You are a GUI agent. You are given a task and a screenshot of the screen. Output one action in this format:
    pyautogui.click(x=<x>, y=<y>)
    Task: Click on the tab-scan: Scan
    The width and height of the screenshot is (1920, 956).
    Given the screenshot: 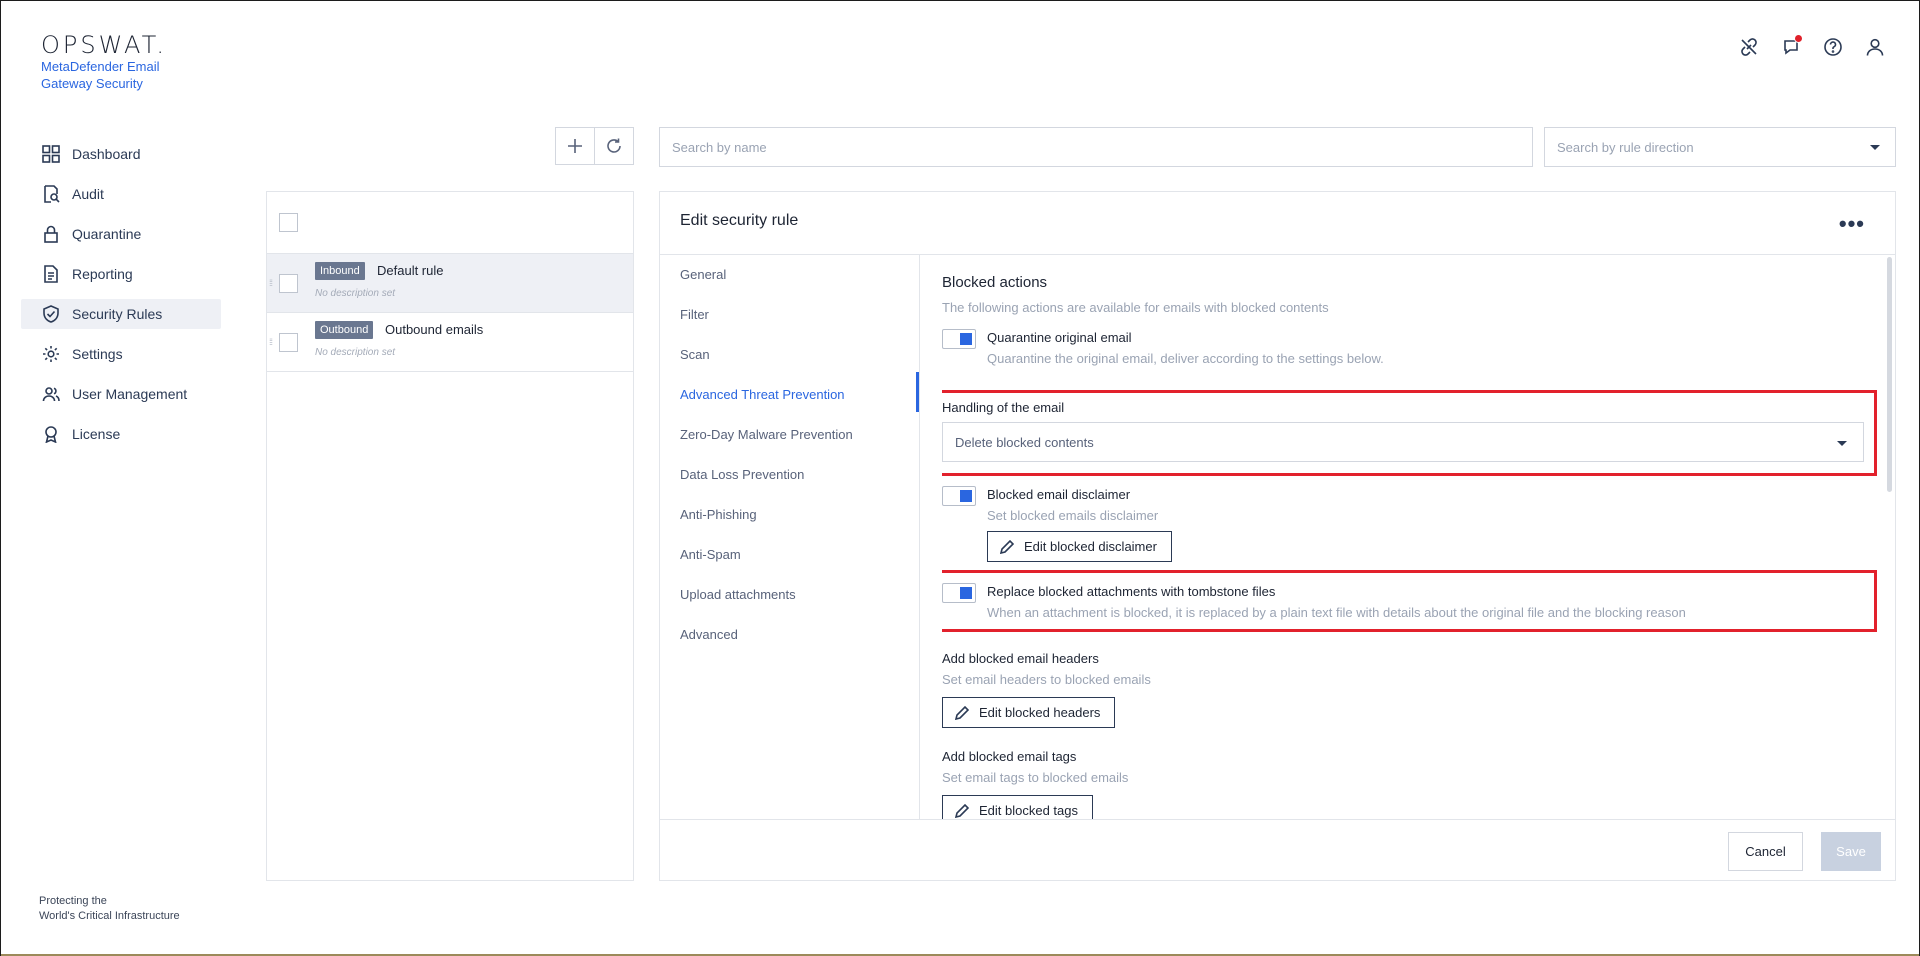 What is the action you would take?
    pyautogui.click(x=789, y=354)
    